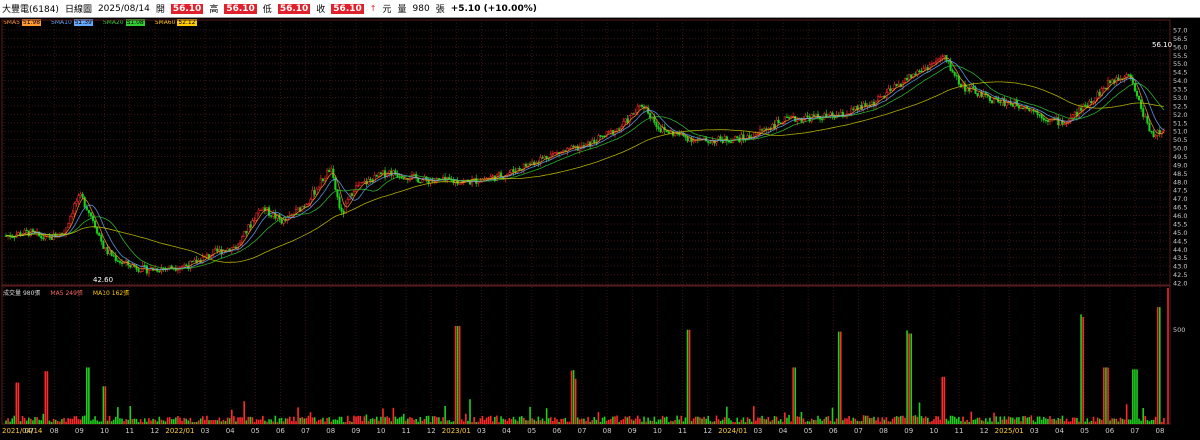 This screenshot has height=440, width=1200. What do you see at coordinates (330, 431) in the screenshot?
I see `x-tick-label: 08` at bounding box center [330, 431].